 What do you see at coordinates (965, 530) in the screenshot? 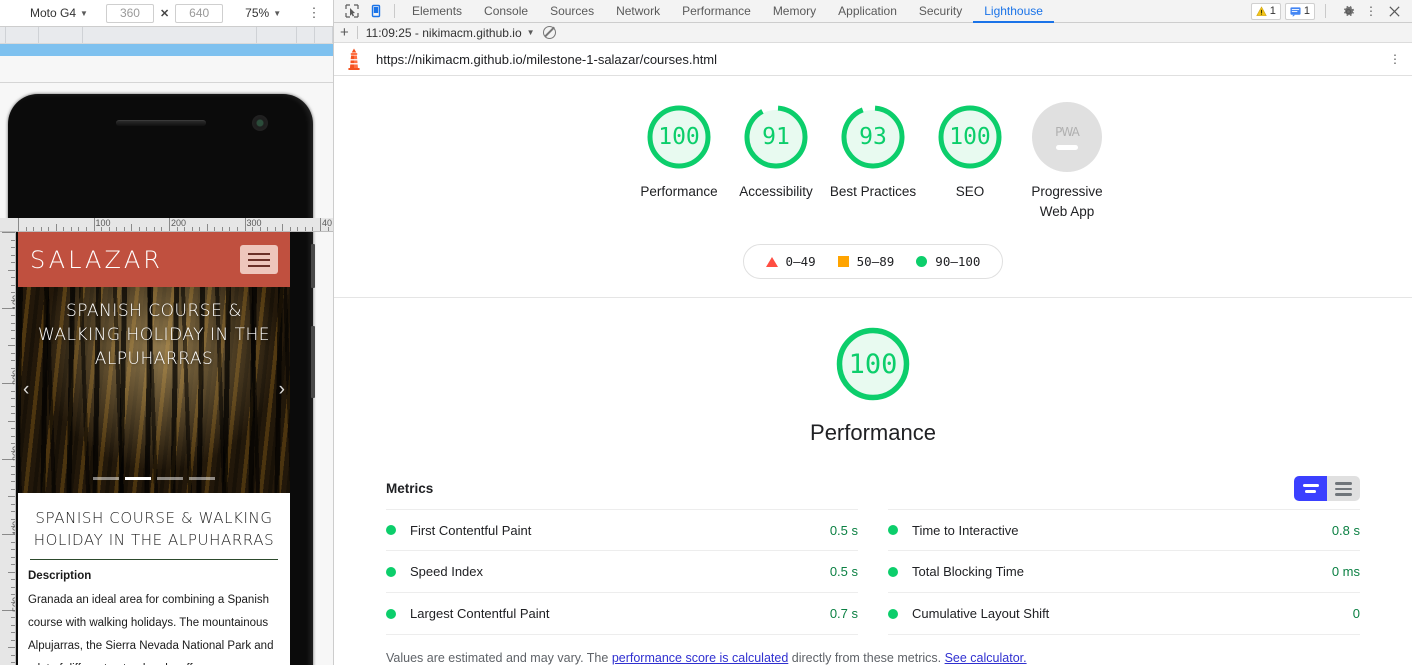
I see `metric-name: Time to Interactive` at bounding box center [965, 530].